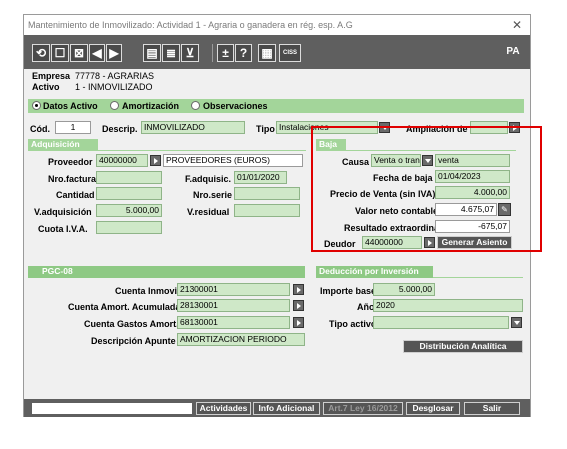 This screenshot has width=567, height=449. I want to click on cantidad-label: Cantidad, so click(75, 195).